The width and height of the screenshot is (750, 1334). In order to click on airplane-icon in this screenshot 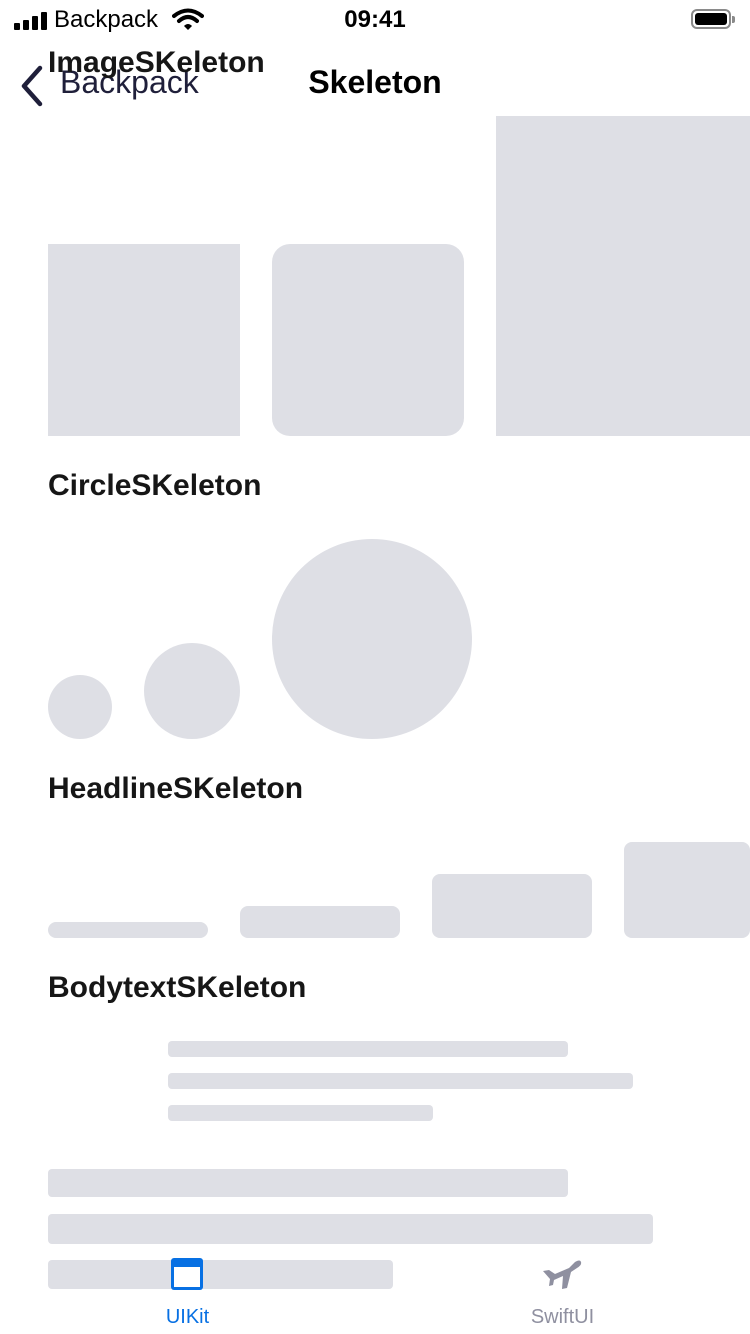, I will do `click(562, 1274)`.